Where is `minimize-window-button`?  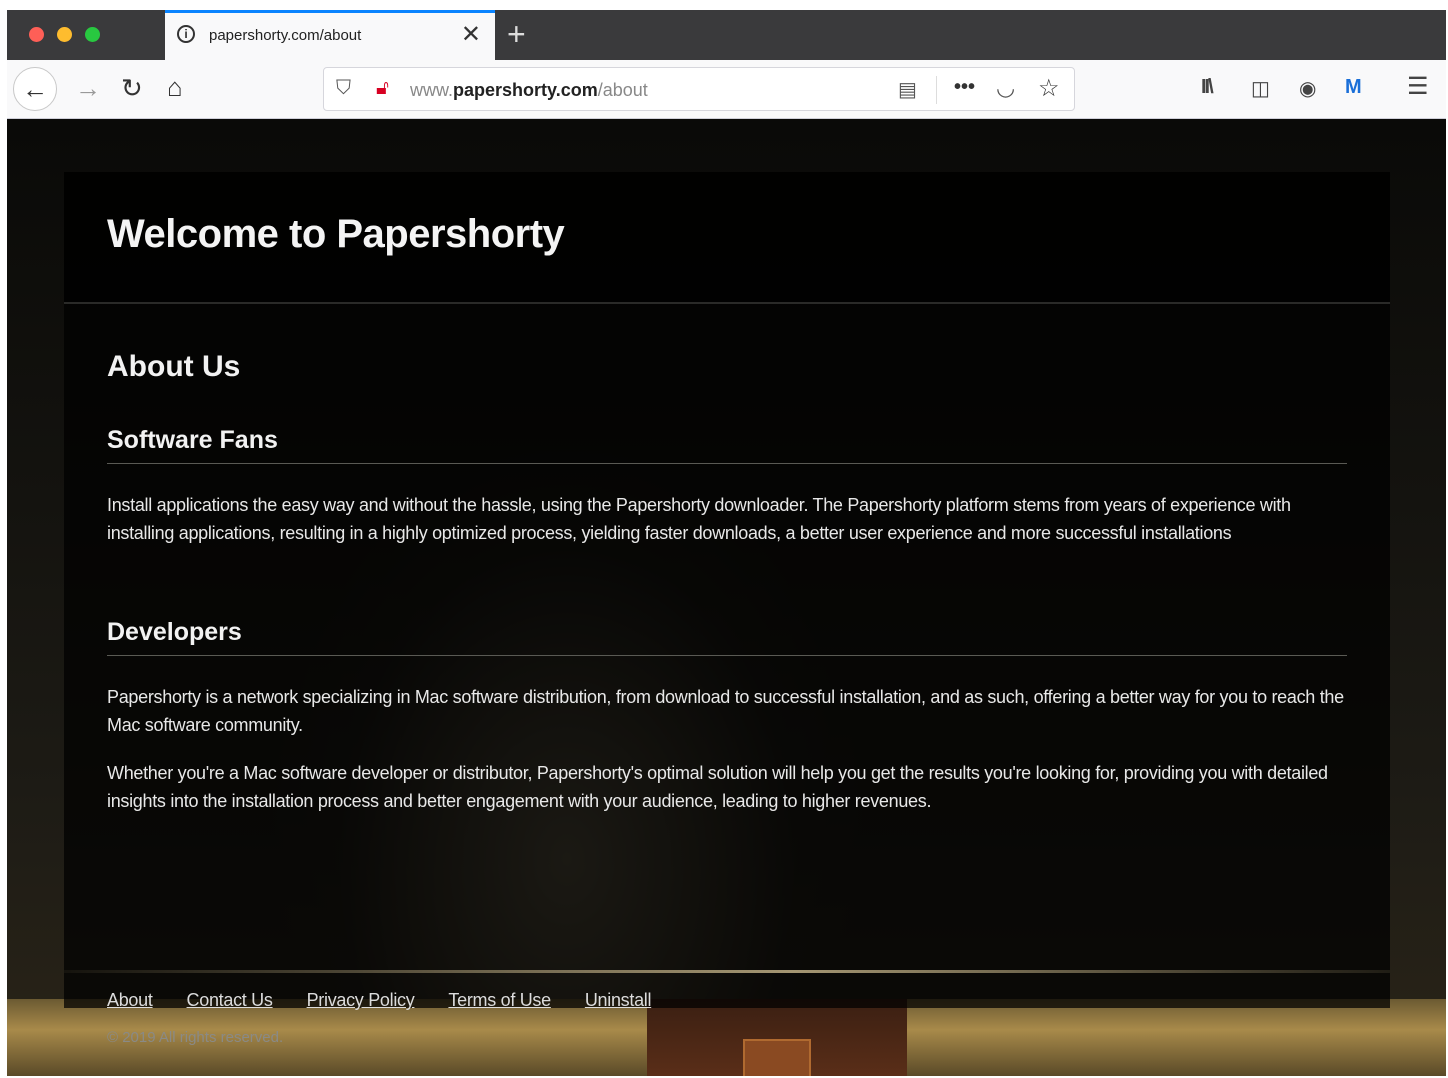
minimize-window-button is located at coordinates (64, 34).